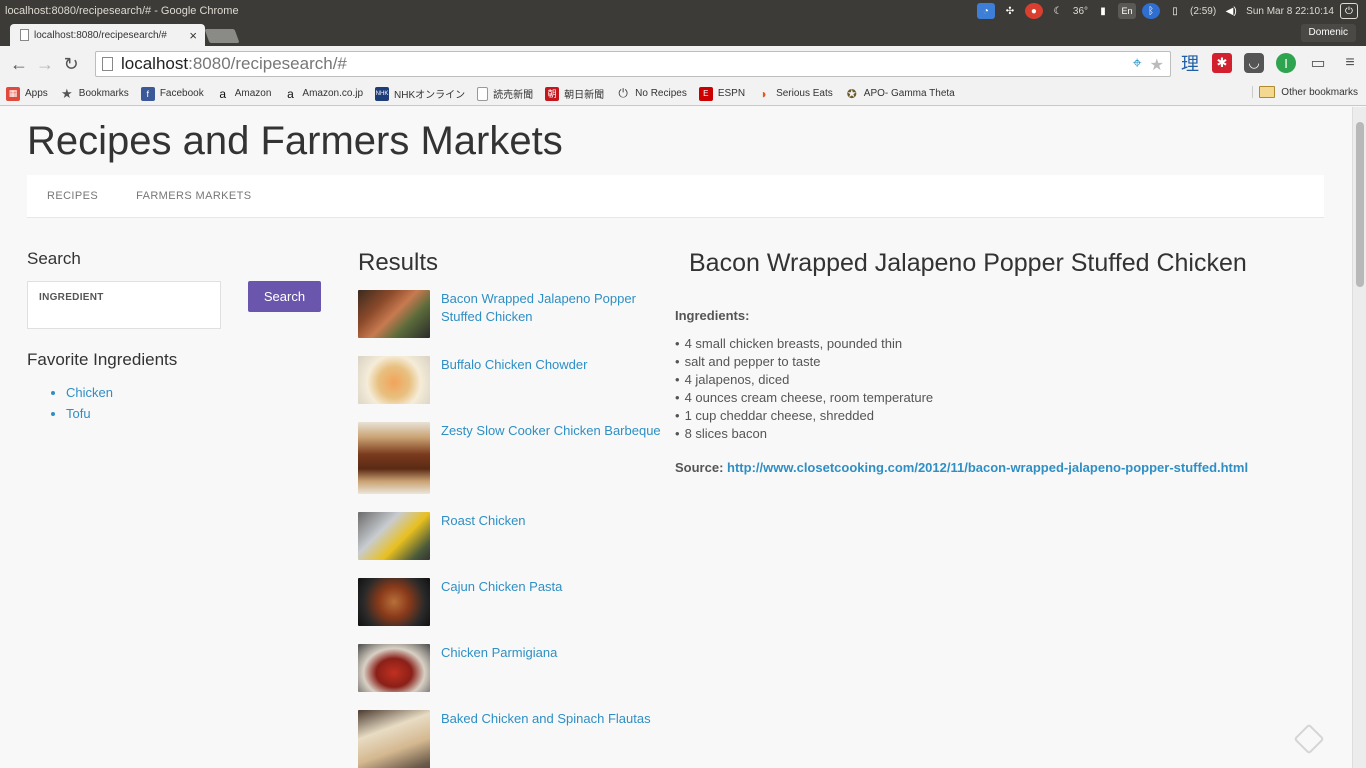 The width and height of the screenshot is (1366, 768). Describe the element at coordinates (295, 141) in the screenshot. I see `site-title: Recipes and Farmers Markets` at that location.